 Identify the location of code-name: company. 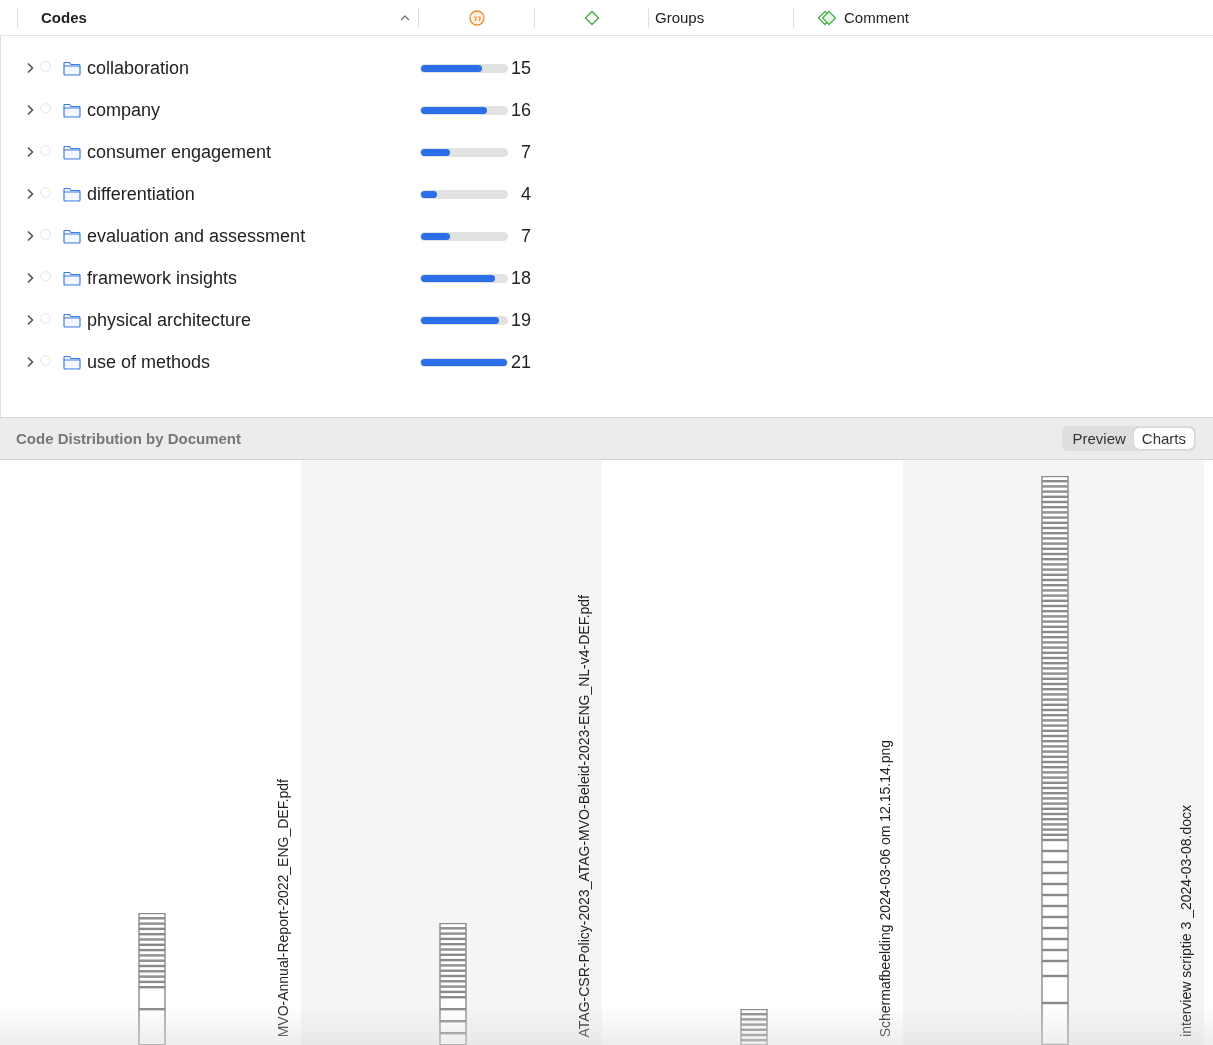
(124, 110).